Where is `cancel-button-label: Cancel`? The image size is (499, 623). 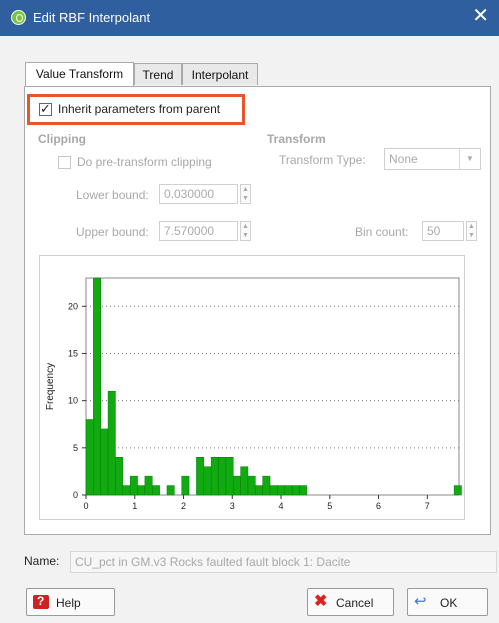
cancel-button-label: Cancel is located at coordinates (355, 603).